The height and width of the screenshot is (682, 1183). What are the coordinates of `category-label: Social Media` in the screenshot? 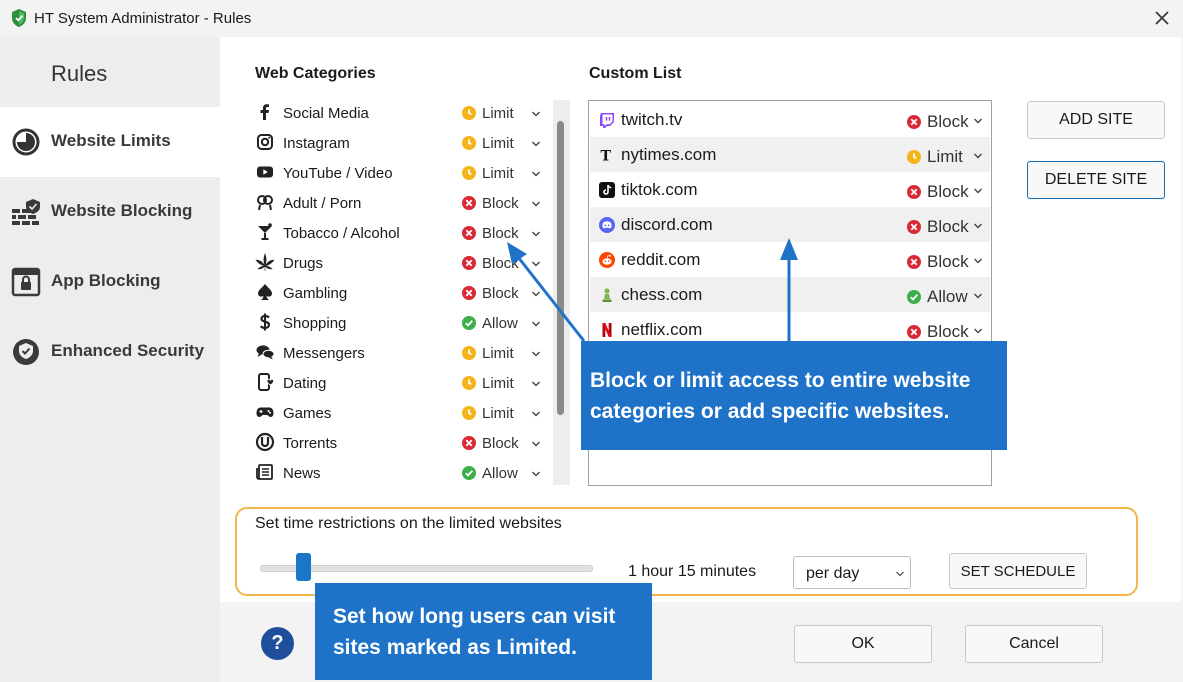 It's located at (326, 113).